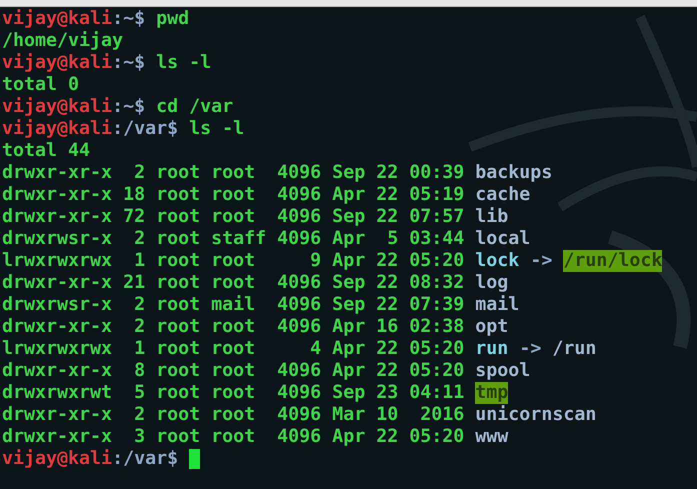  What do you see at coordinates (491, 393) in the screenshot?
I see `file-name: tmp` at bounding box center [491, 393].